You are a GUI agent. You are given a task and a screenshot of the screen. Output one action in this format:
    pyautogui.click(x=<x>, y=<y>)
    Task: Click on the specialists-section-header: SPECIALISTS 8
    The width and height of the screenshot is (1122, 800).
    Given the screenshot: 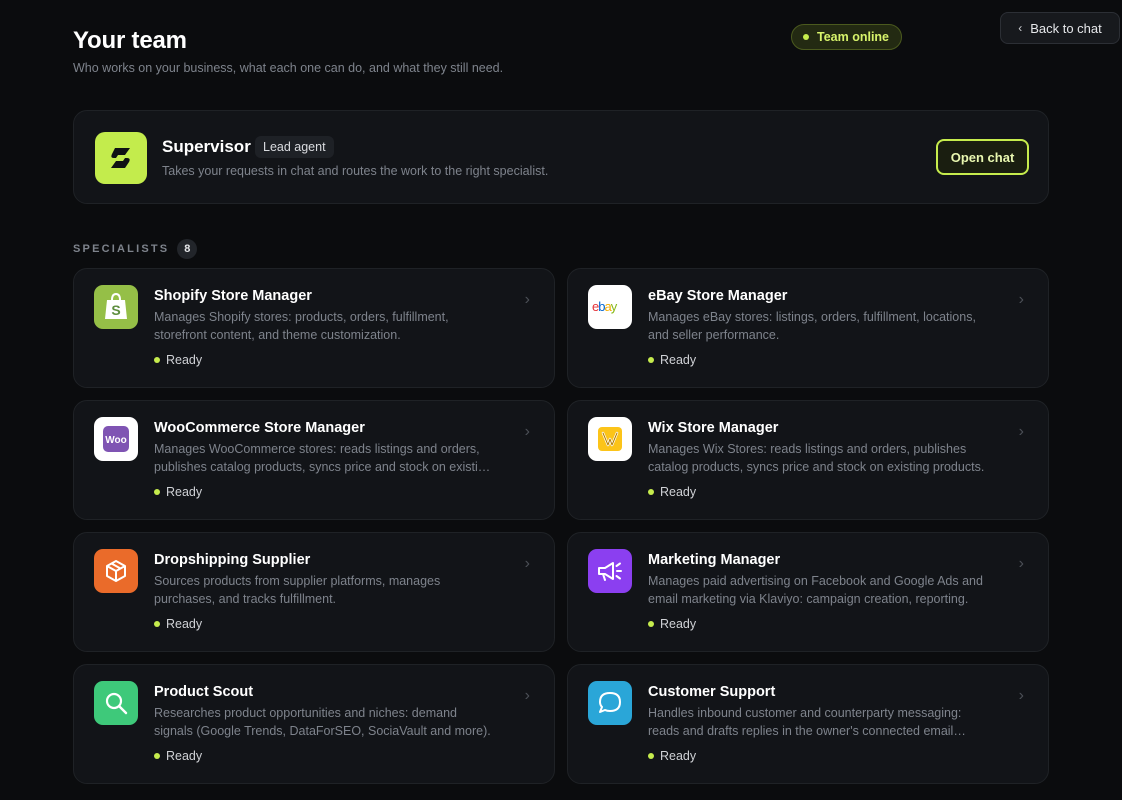 What is the action you would take?
    pyautogui.click(x=135, y=249)
    